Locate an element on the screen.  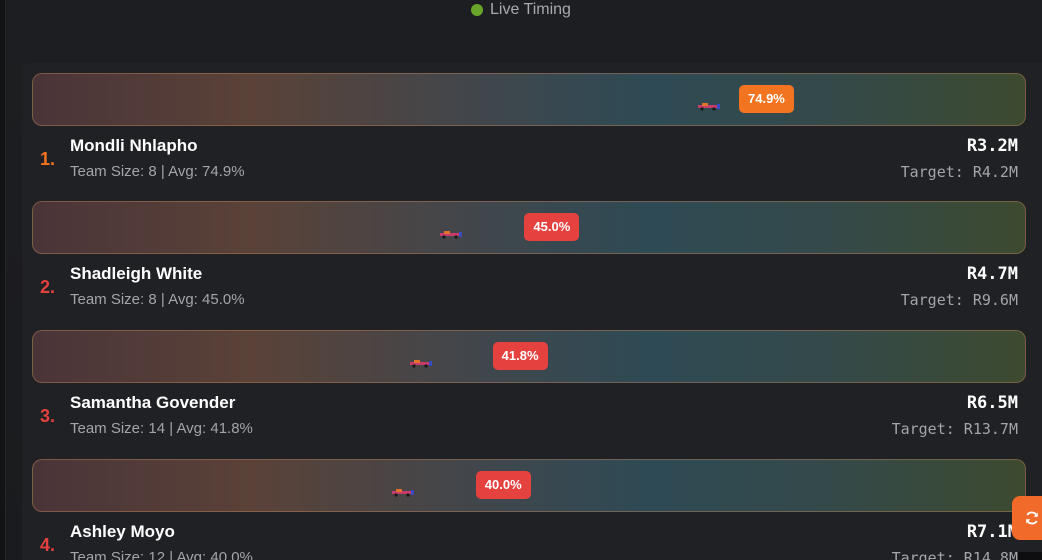
progress-percent-badge: 74.9% is located at coordinates (766, 99).